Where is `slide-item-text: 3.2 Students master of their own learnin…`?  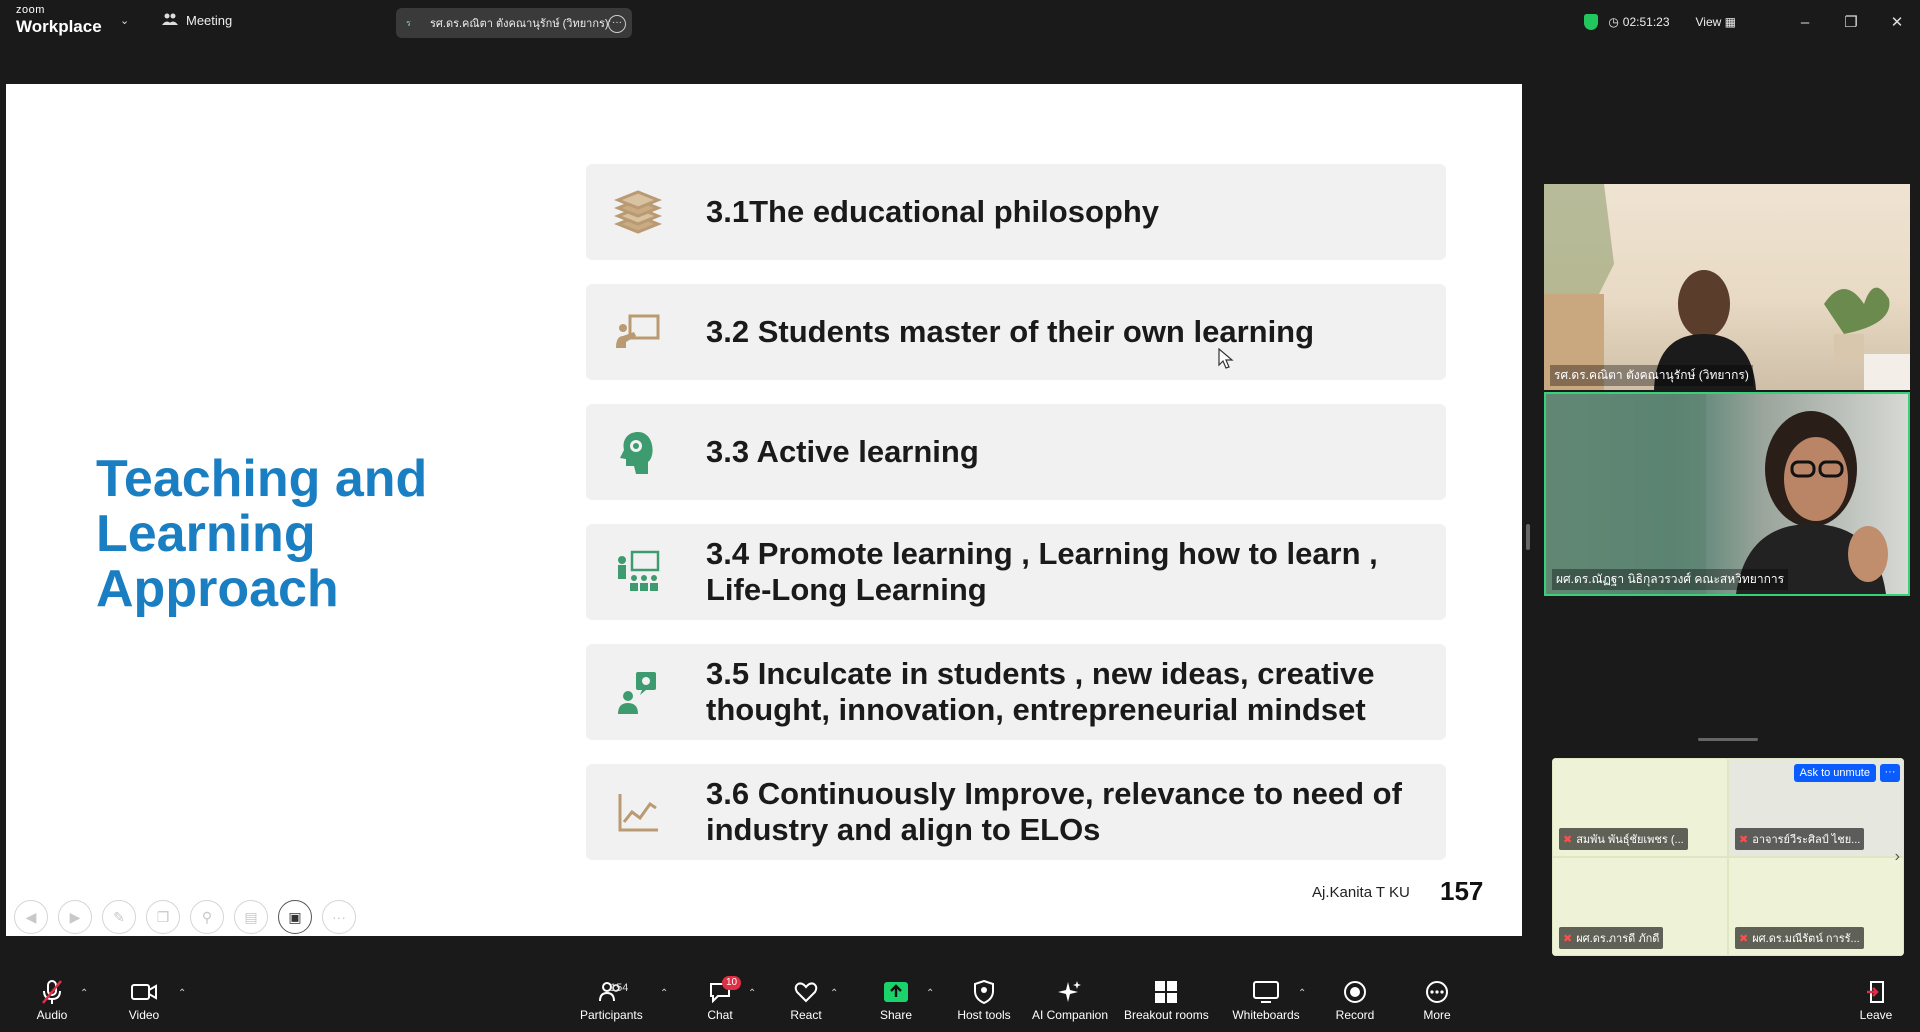 slide-item-text: 3.2 Students master of their own learnin… is located at coordinates (1010, 331).